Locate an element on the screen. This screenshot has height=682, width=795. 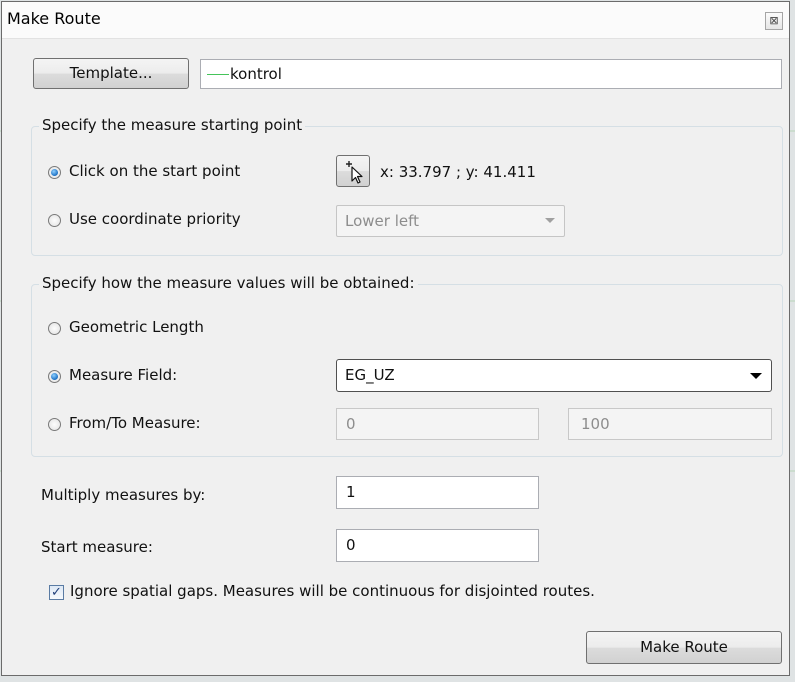
coordinate-priority-label: Use coordinate priority is located at coordinates (155, 219).